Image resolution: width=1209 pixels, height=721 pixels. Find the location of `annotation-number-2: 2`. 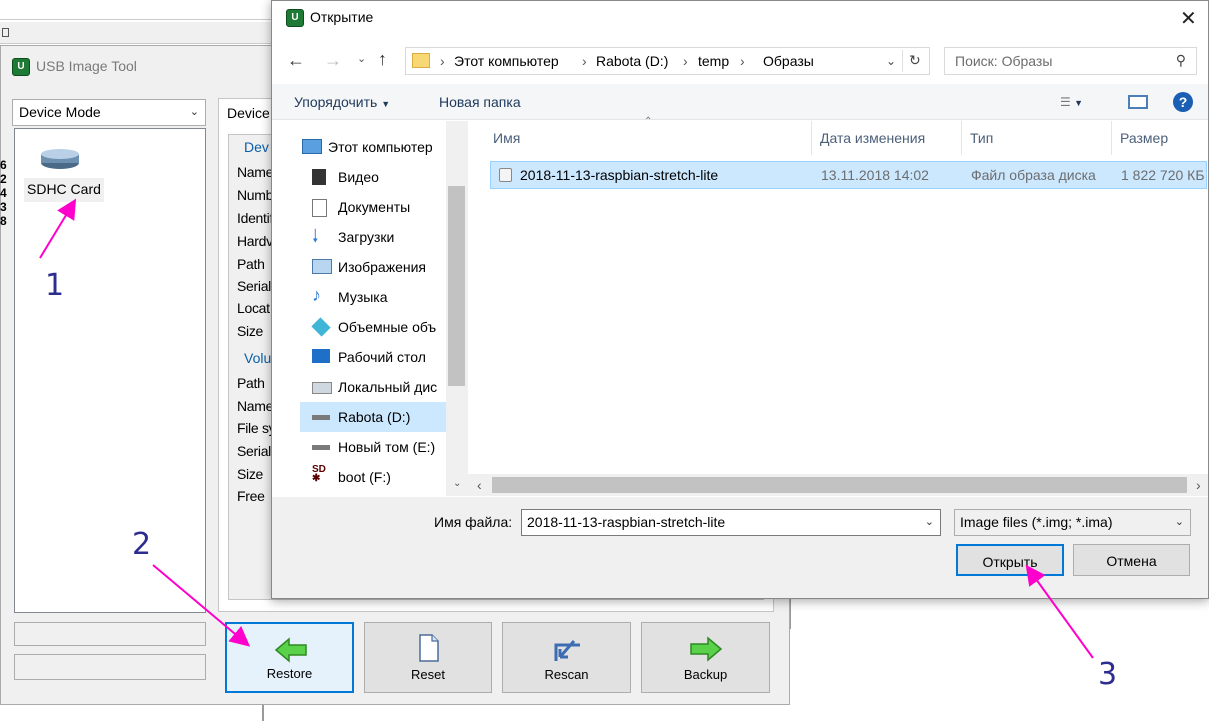

annotation-number-2: 2 is located at coordinates (142, 544).